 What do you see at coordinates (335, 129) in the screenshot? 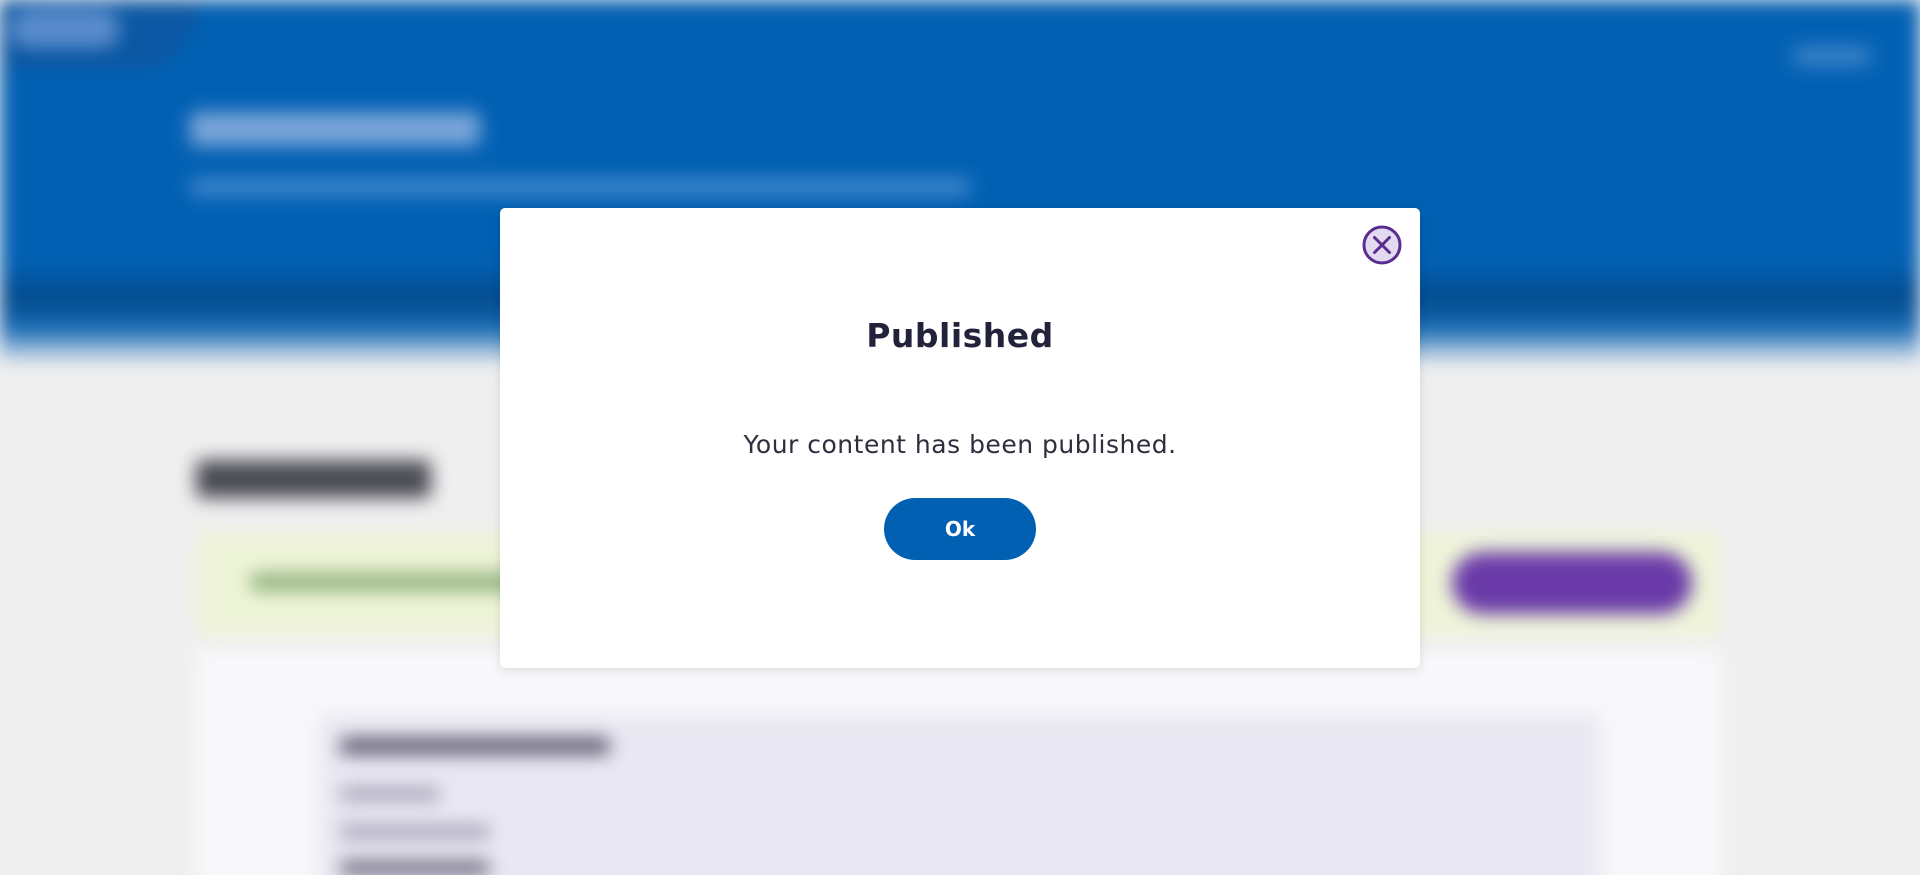
I see `hero-title-placeholder` at bounding box center [335, 129].